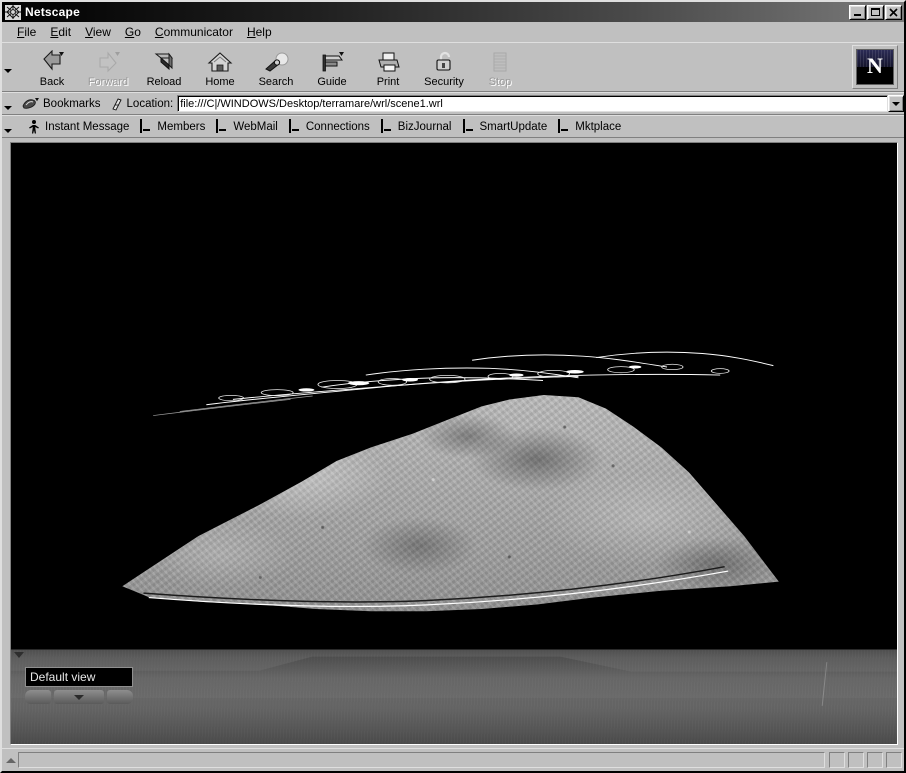  I want to click on reload-button-label: Reload, so click(164, 82).